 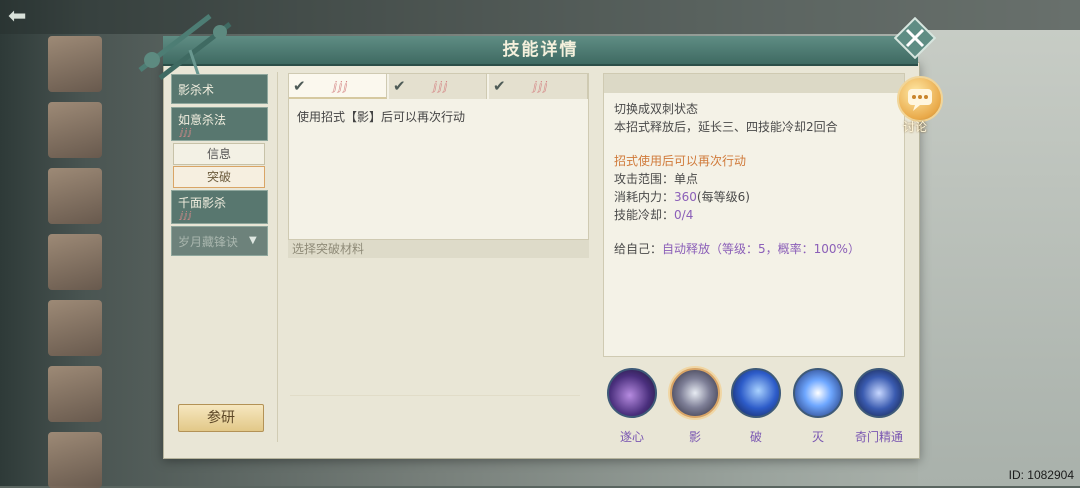 What do you see at coordinates (438, 156) in the screenshot?
I see `breakthrough-panel: ✔ ⅉⅉⅉ ✔ ⅉⅉⅉ ✔ ⅉⅉⅉ 使用招式【影】后可以再次行动` at bounding box center [438, 156].